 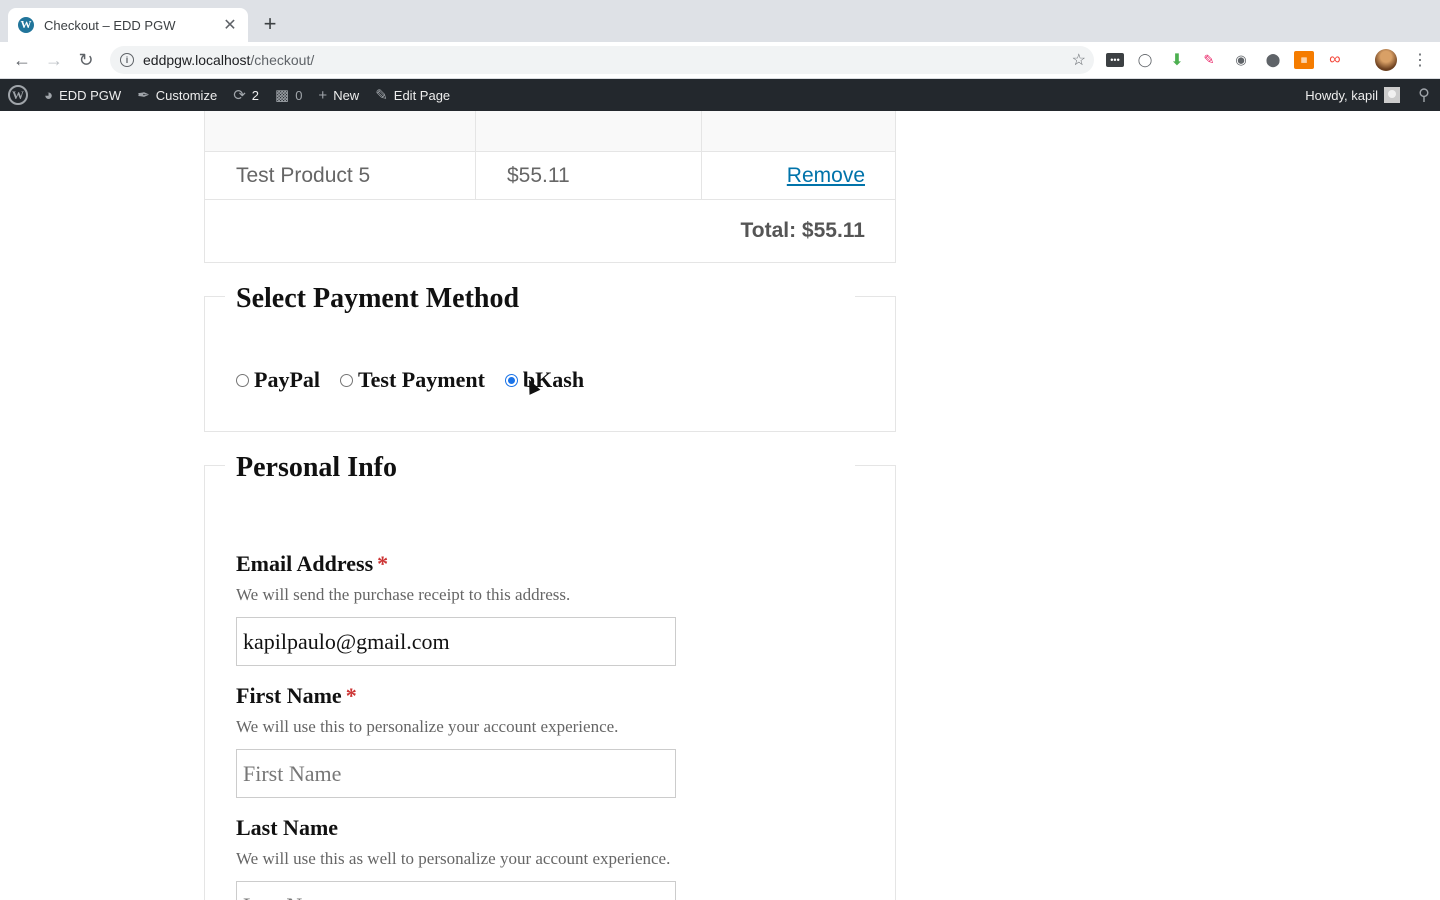 I want to click on admin-bar-comments: ▩ 0, so click(x=288, y=95).